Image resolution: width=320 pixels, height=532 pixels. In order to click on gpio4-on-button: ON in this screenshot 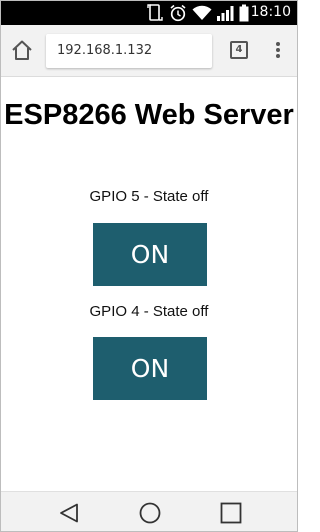, I will do `click(150, 368)`.